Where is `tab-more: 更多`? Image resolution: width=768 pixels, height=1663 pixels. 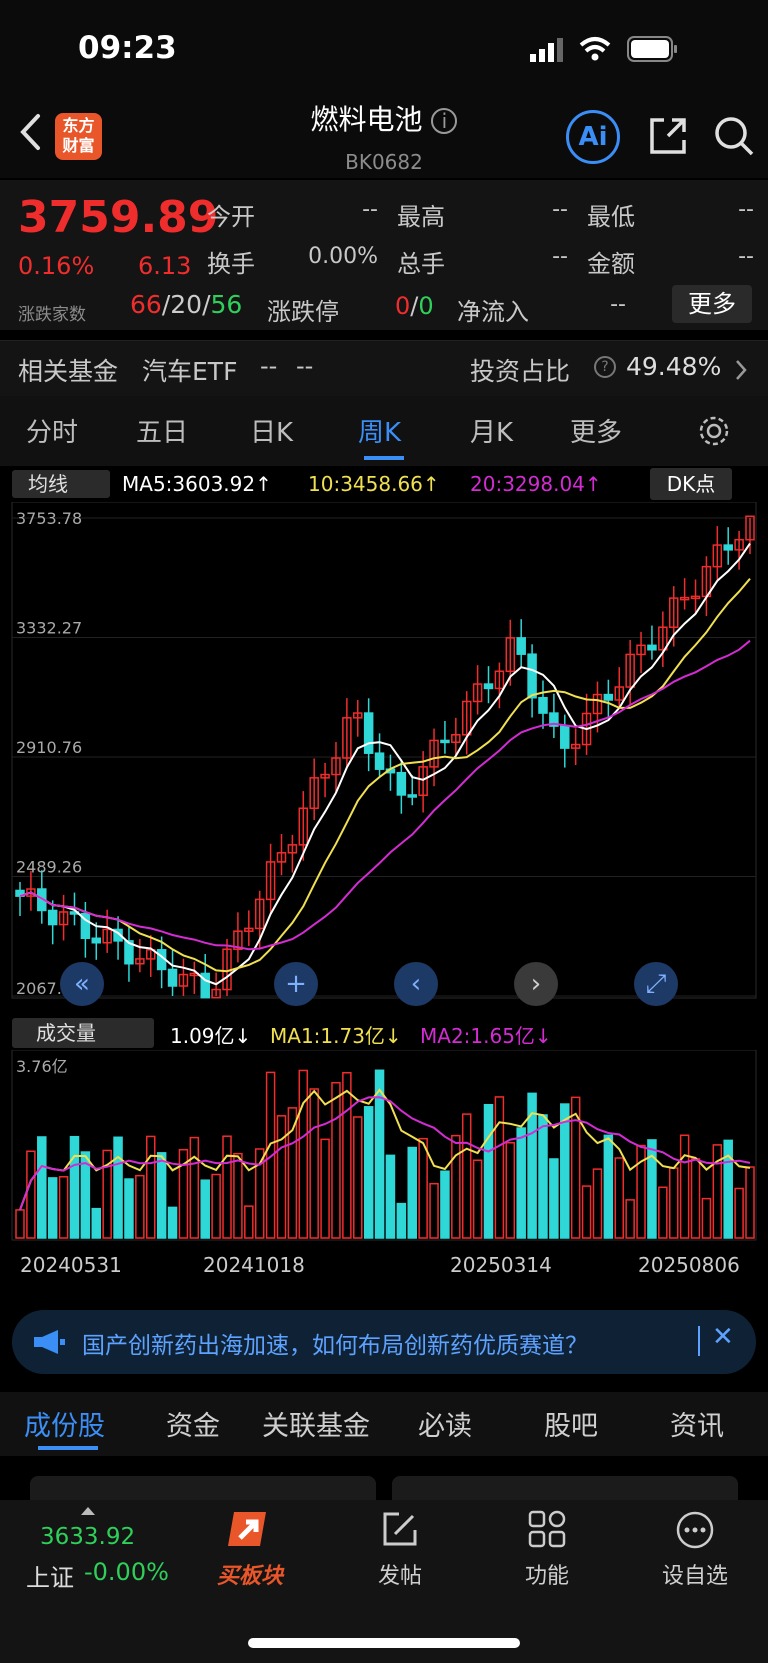
tab-more: 更多 is located at coordinates (596, 430).